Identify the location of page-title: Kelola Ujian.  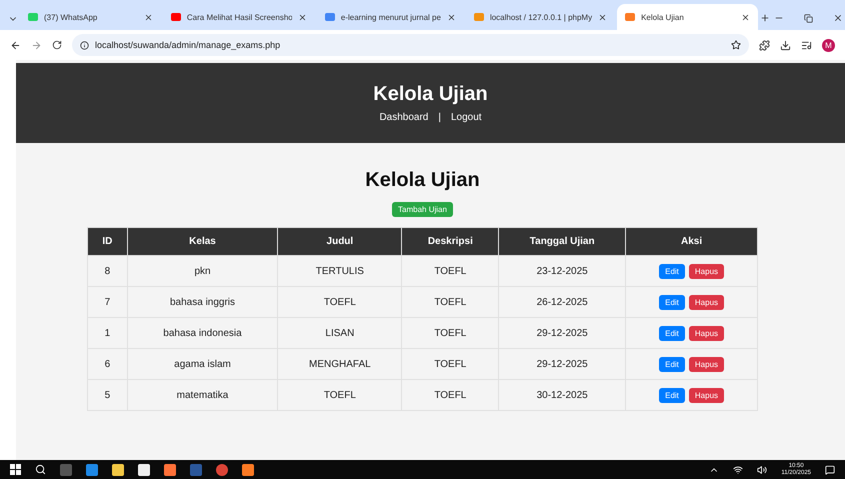
(422, 180).